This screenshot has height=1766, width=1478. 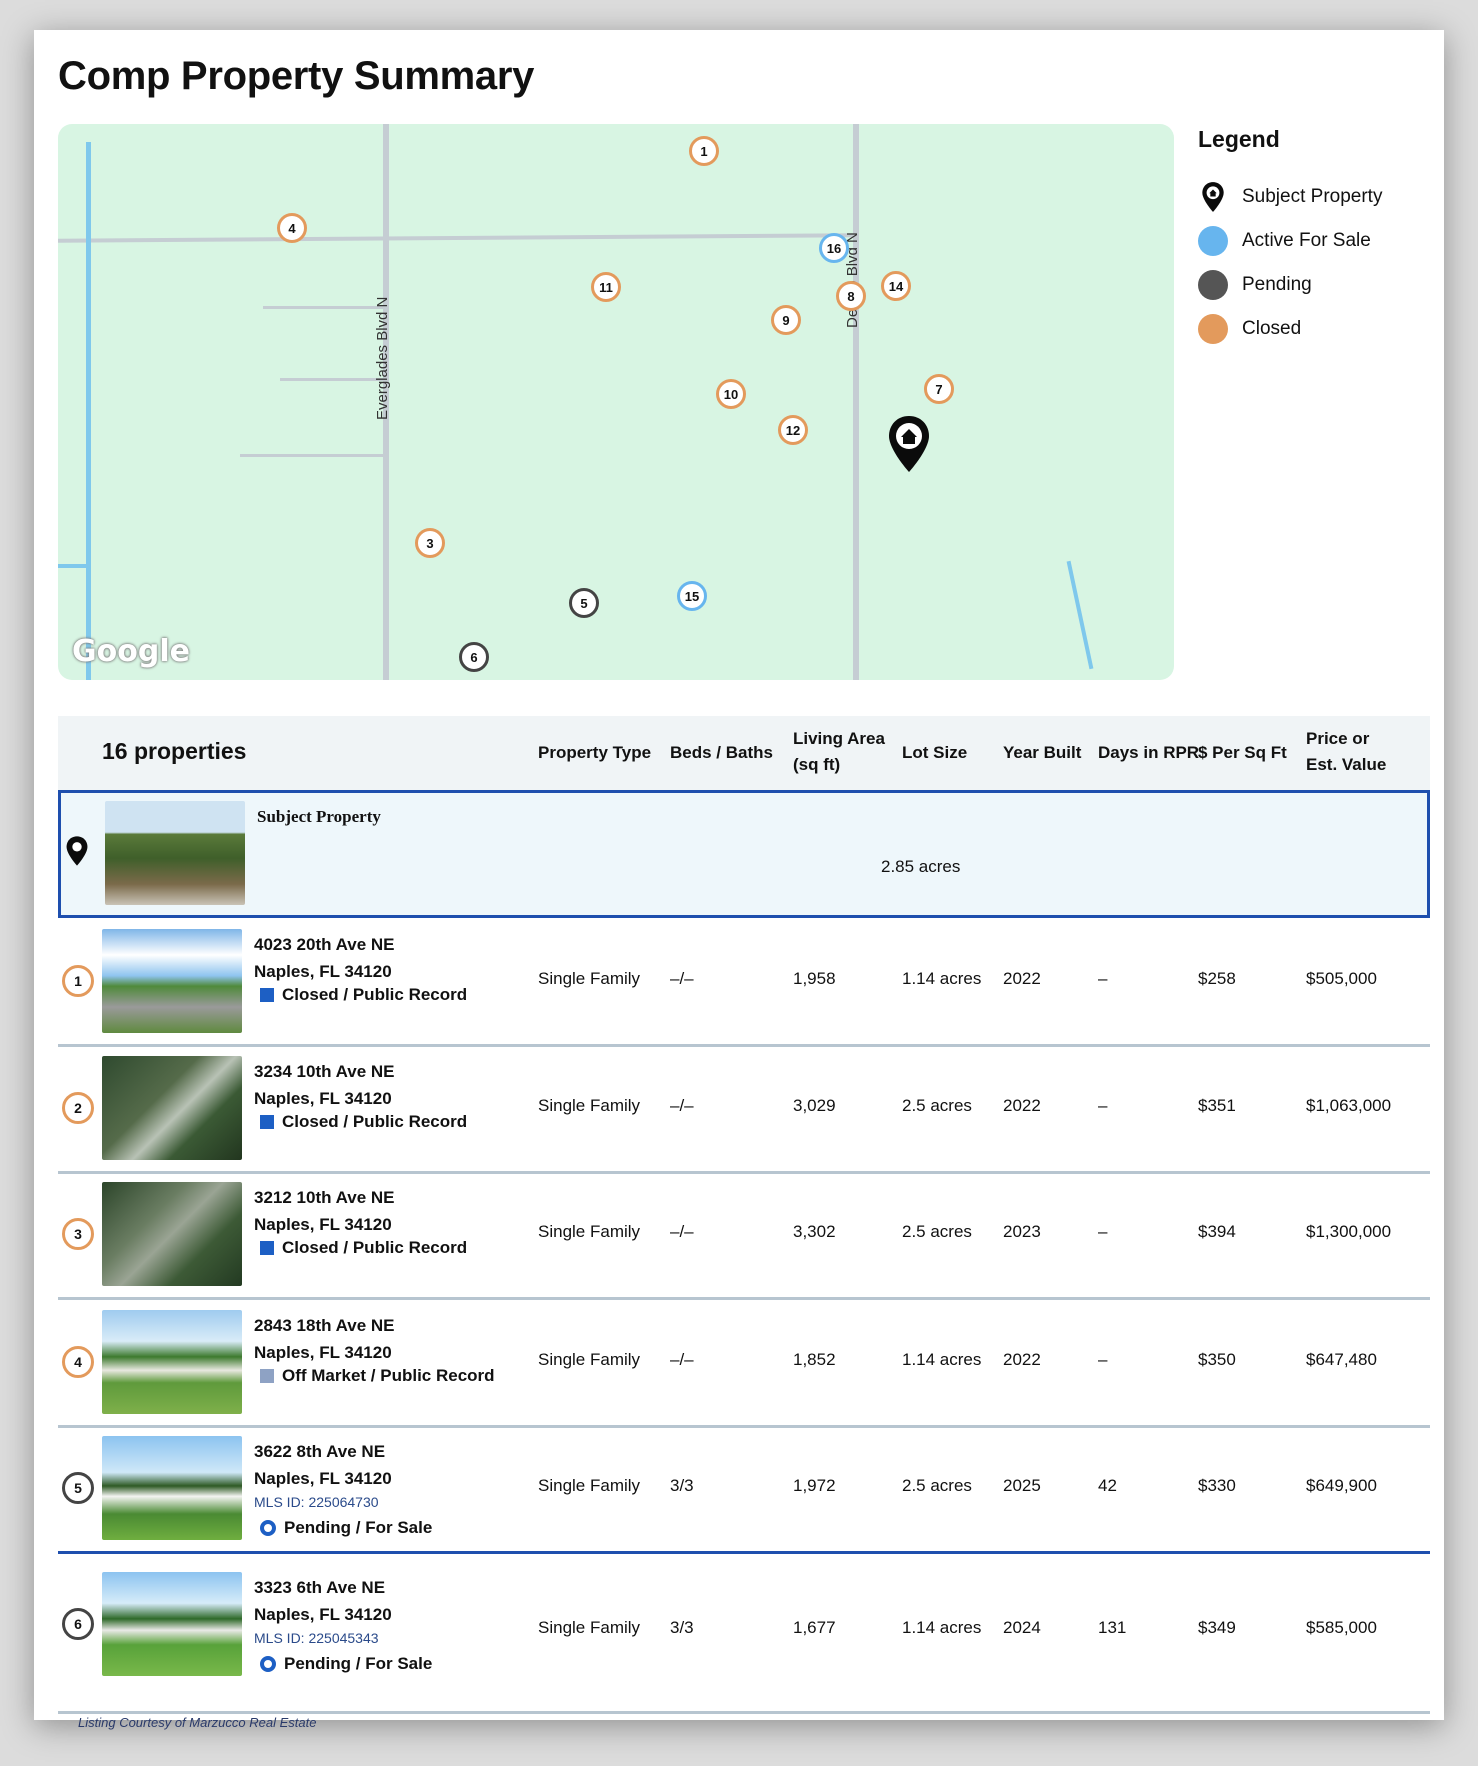 I want to click on map-marker-6: 6, so click(x=474, y=657).